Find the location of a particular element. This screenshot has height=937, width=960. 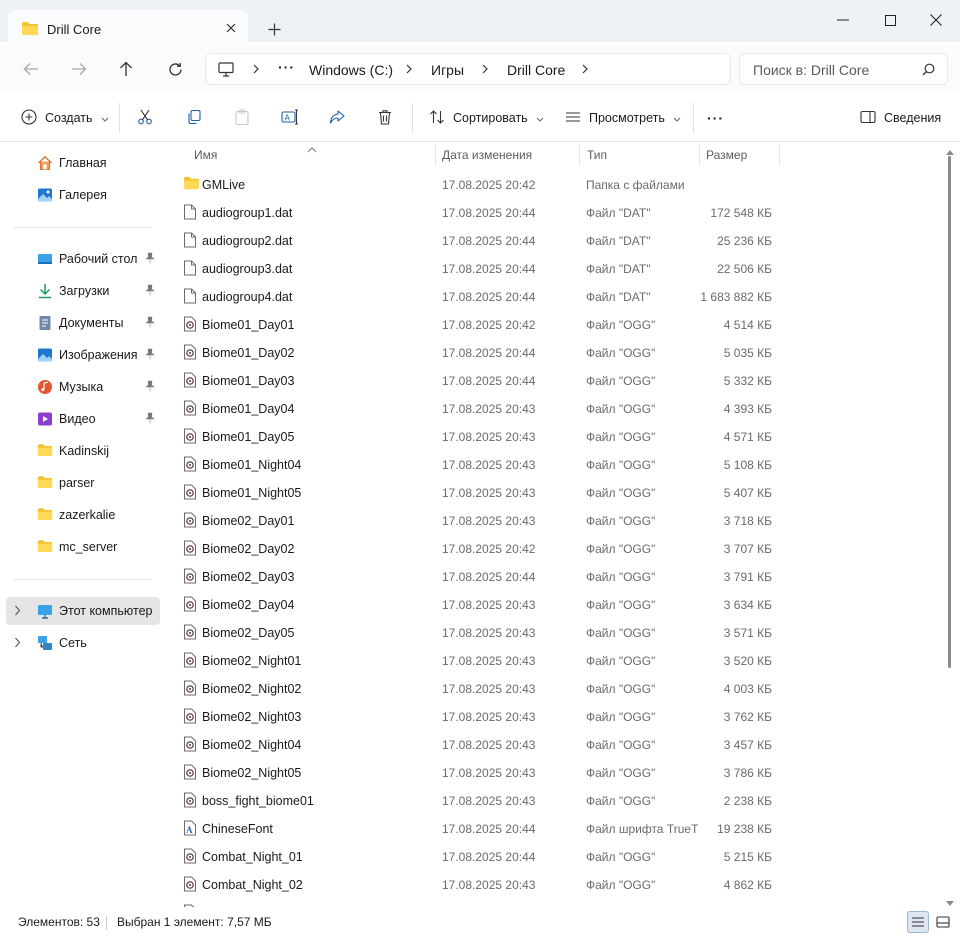

network-icon is located at coordinates (45, 643).